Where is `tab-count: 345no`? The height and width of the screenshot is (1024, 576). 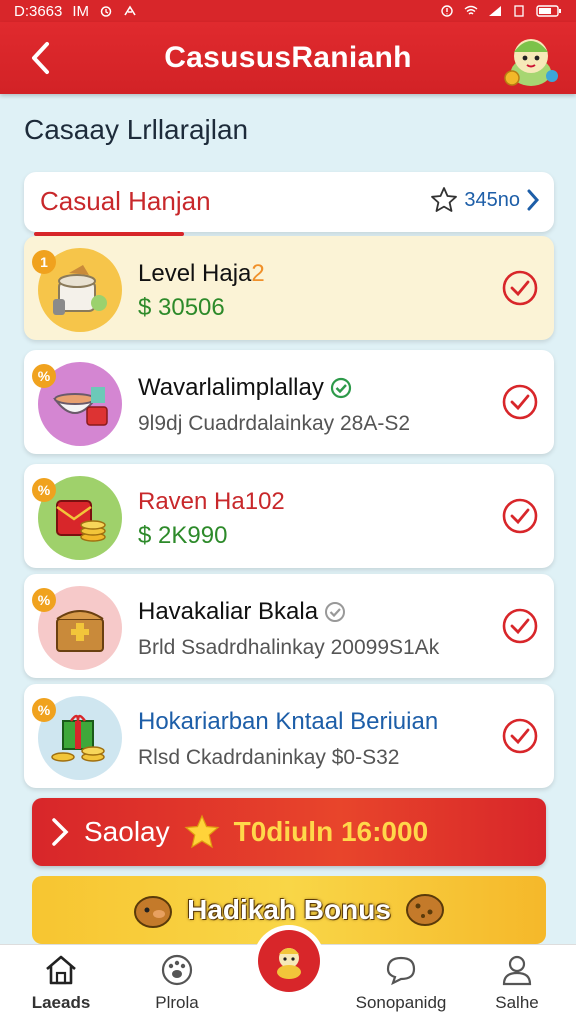 tab-count: 345no is located at coordinates (492, 199).